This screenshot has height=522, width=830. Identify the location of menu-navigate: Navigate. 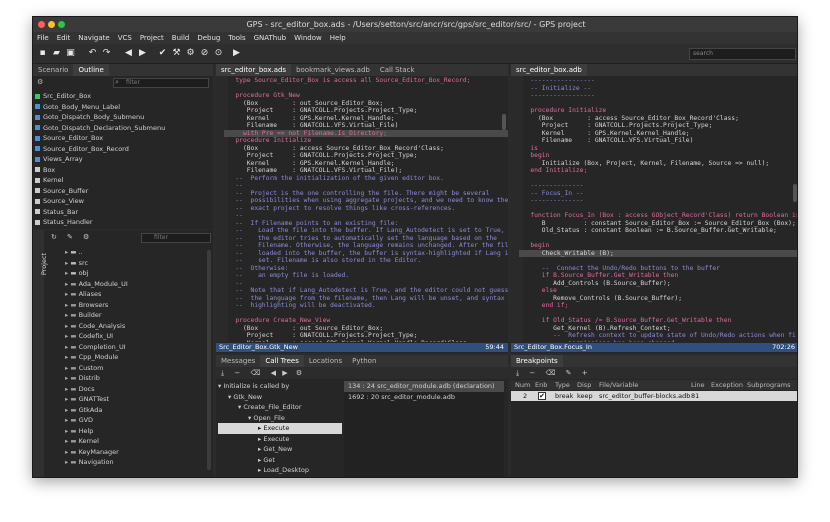
(93, 38).